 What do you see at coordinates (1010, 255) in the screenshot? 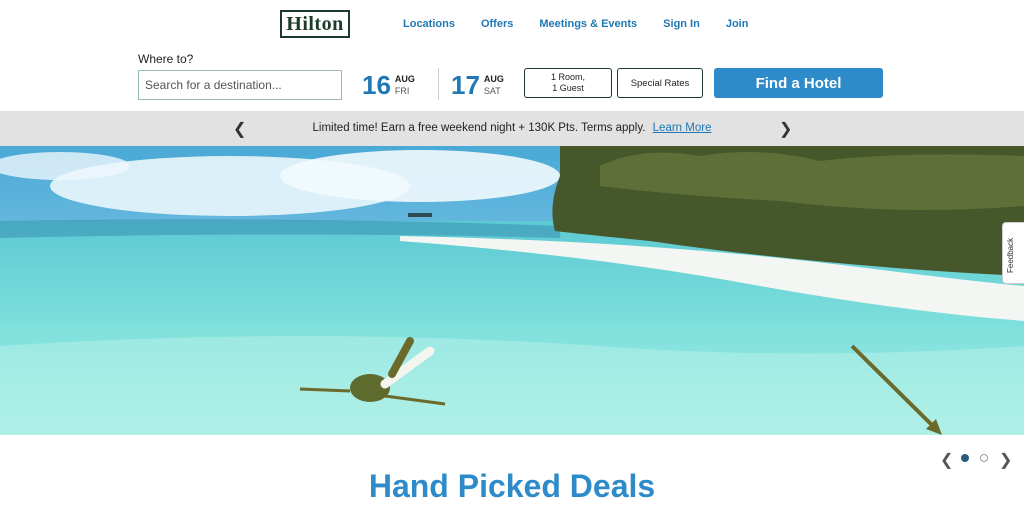
I see `feedback-label: Feedback` at bounding box center [1010, 255].